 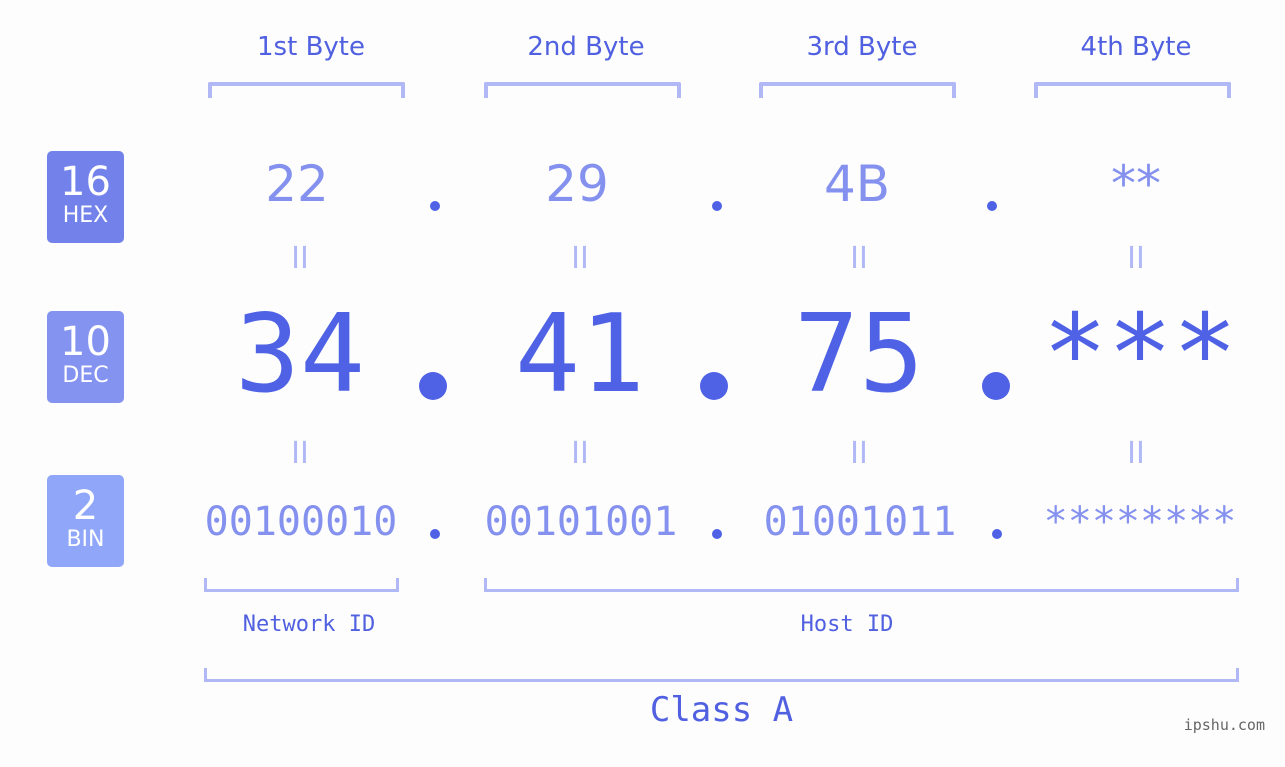 I want to click on class-label: Class A, so click(x=721, y=710).